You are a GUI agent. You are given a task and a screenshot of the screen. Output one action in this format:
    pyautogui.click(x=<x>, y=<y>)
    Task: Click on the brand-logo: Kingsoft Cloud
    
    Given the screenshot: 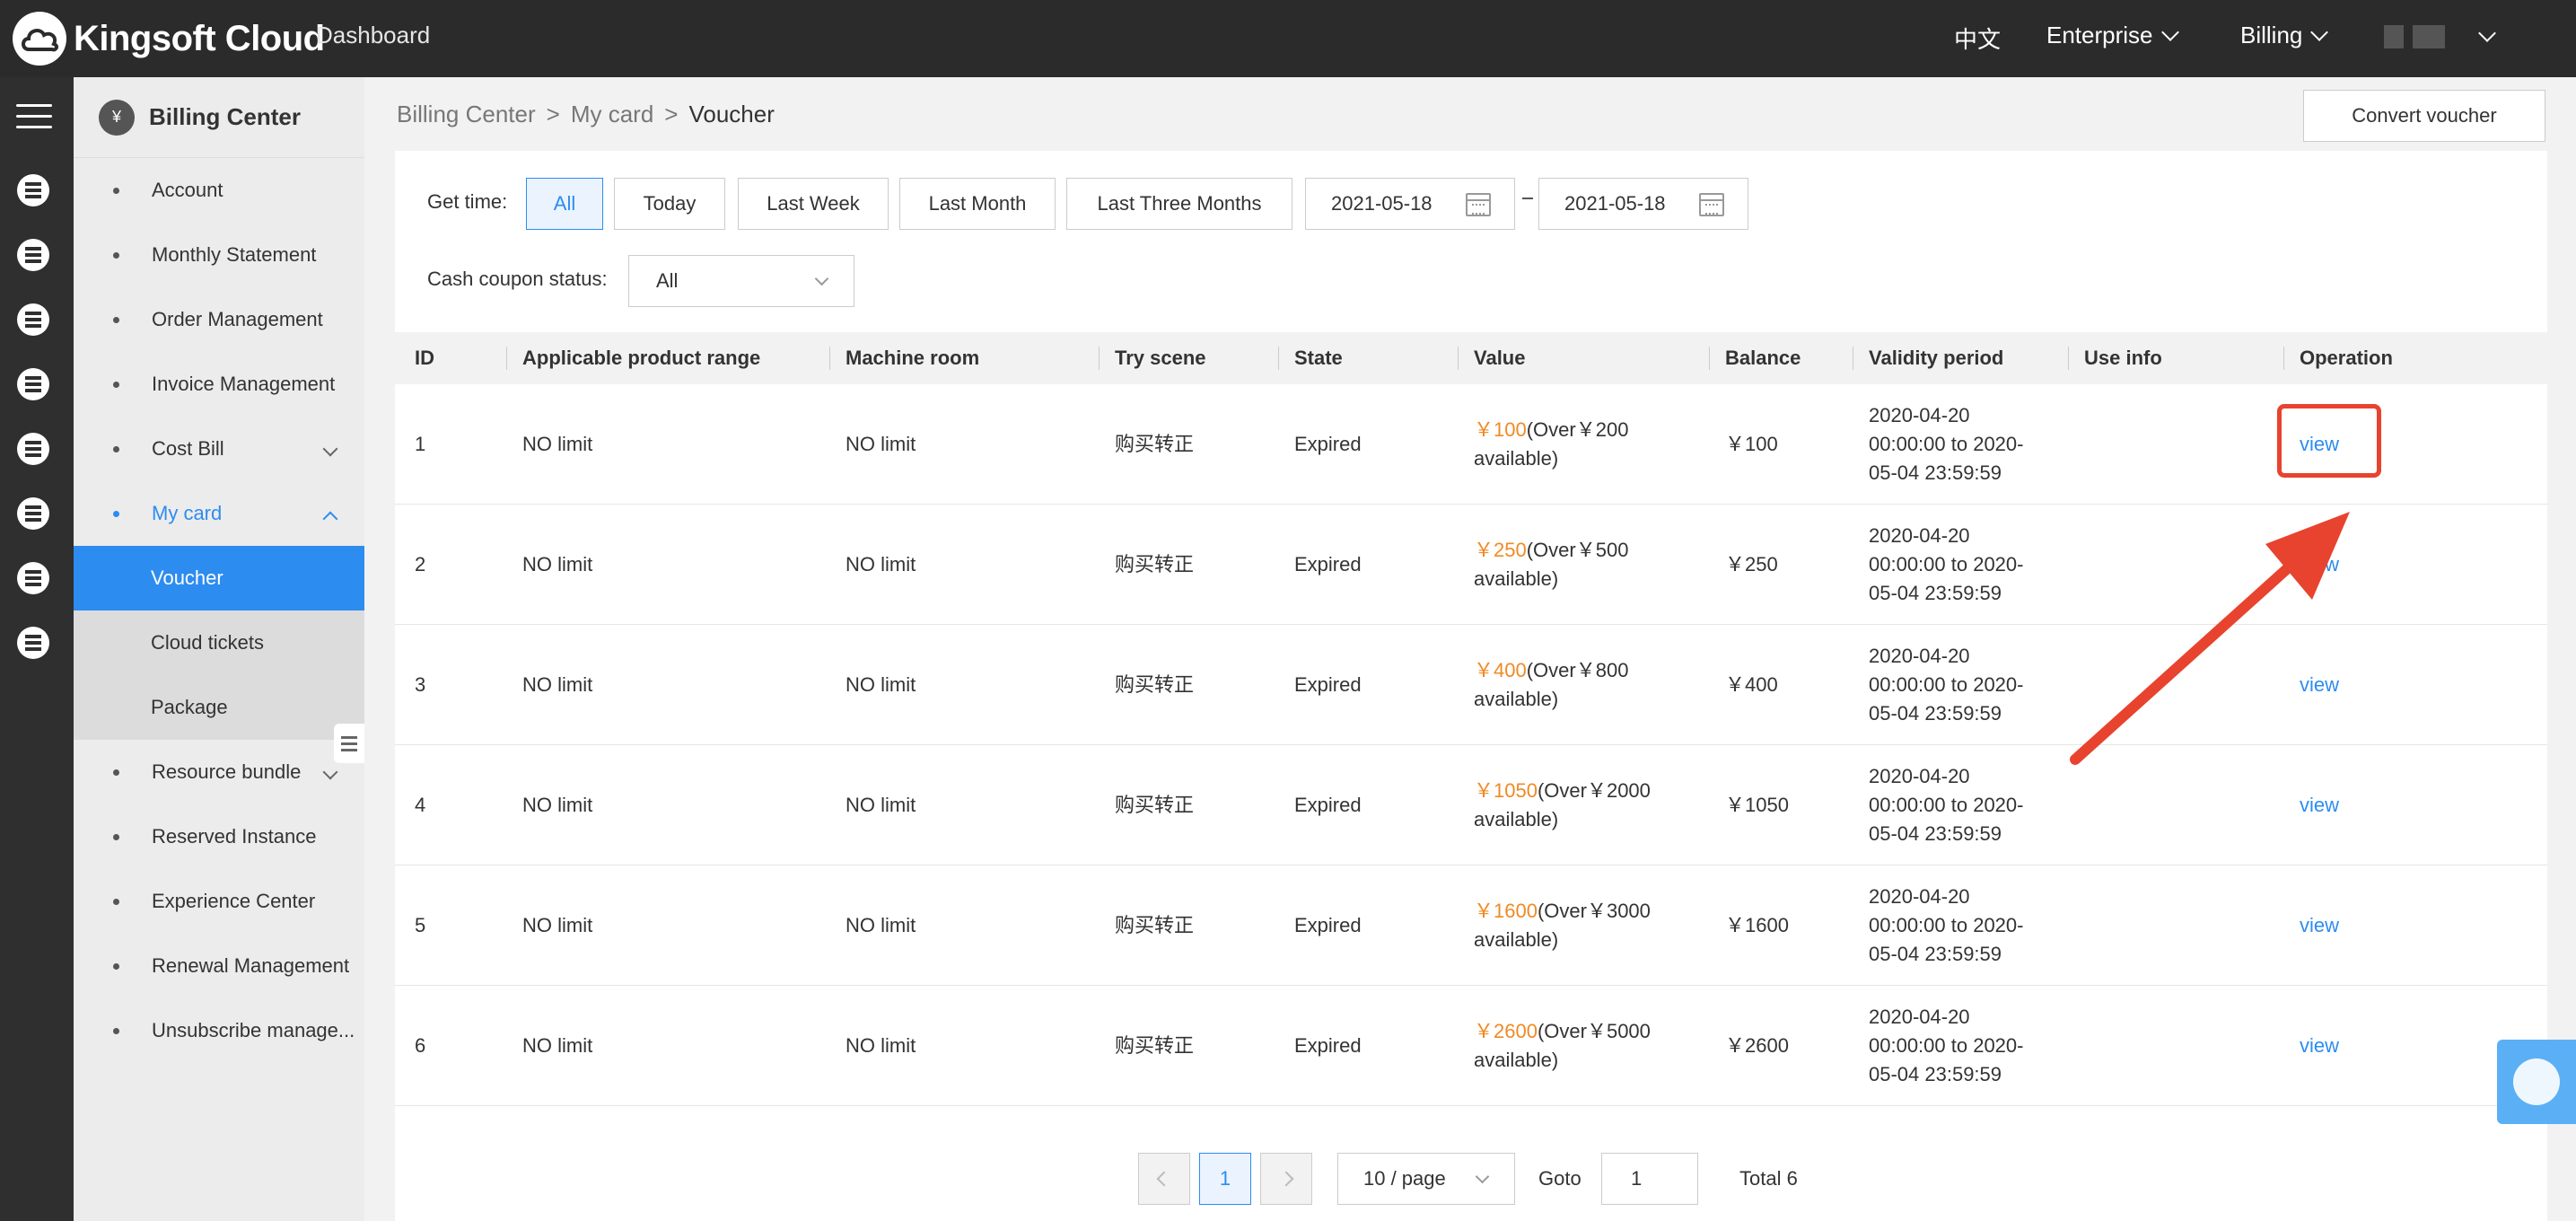 What is the action you would take?
    pyautogui.click(x=169, y=39)
    